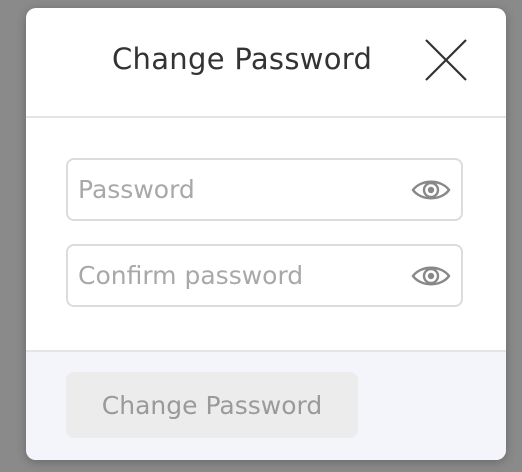  What do you see at coordinates (242, 59) in the screenshot?
I see `modal-title: Change Password` at bounding box center [242, 59].